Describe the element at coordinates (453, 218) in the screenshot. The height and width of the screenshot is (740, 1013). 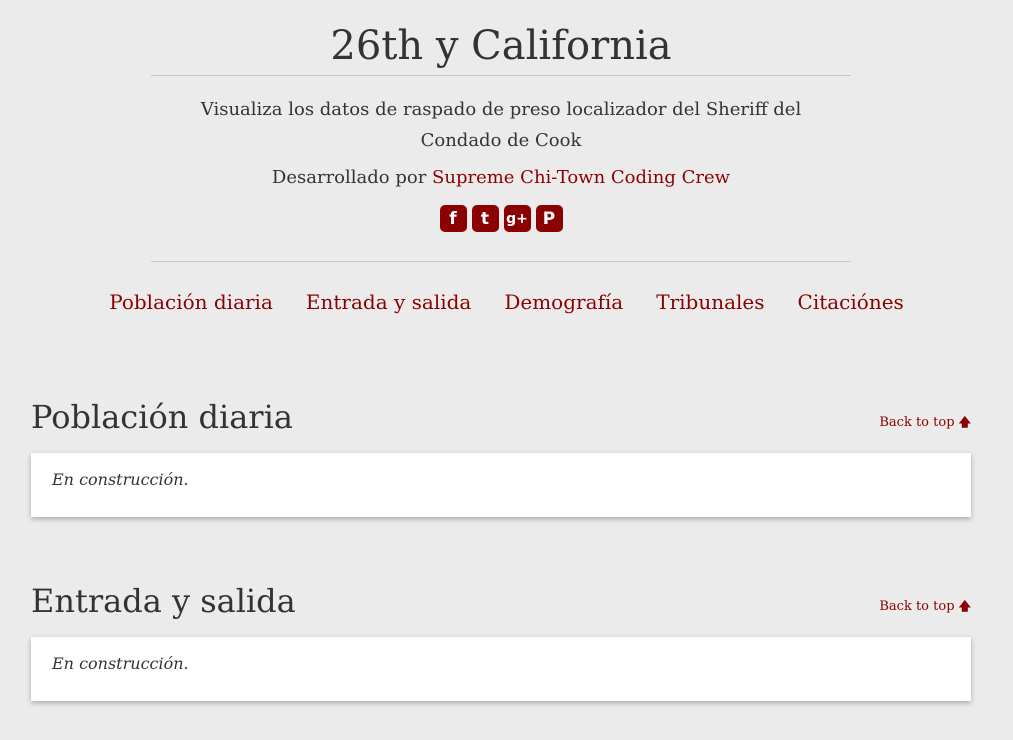
I see `facebook-icon: f` at that location.